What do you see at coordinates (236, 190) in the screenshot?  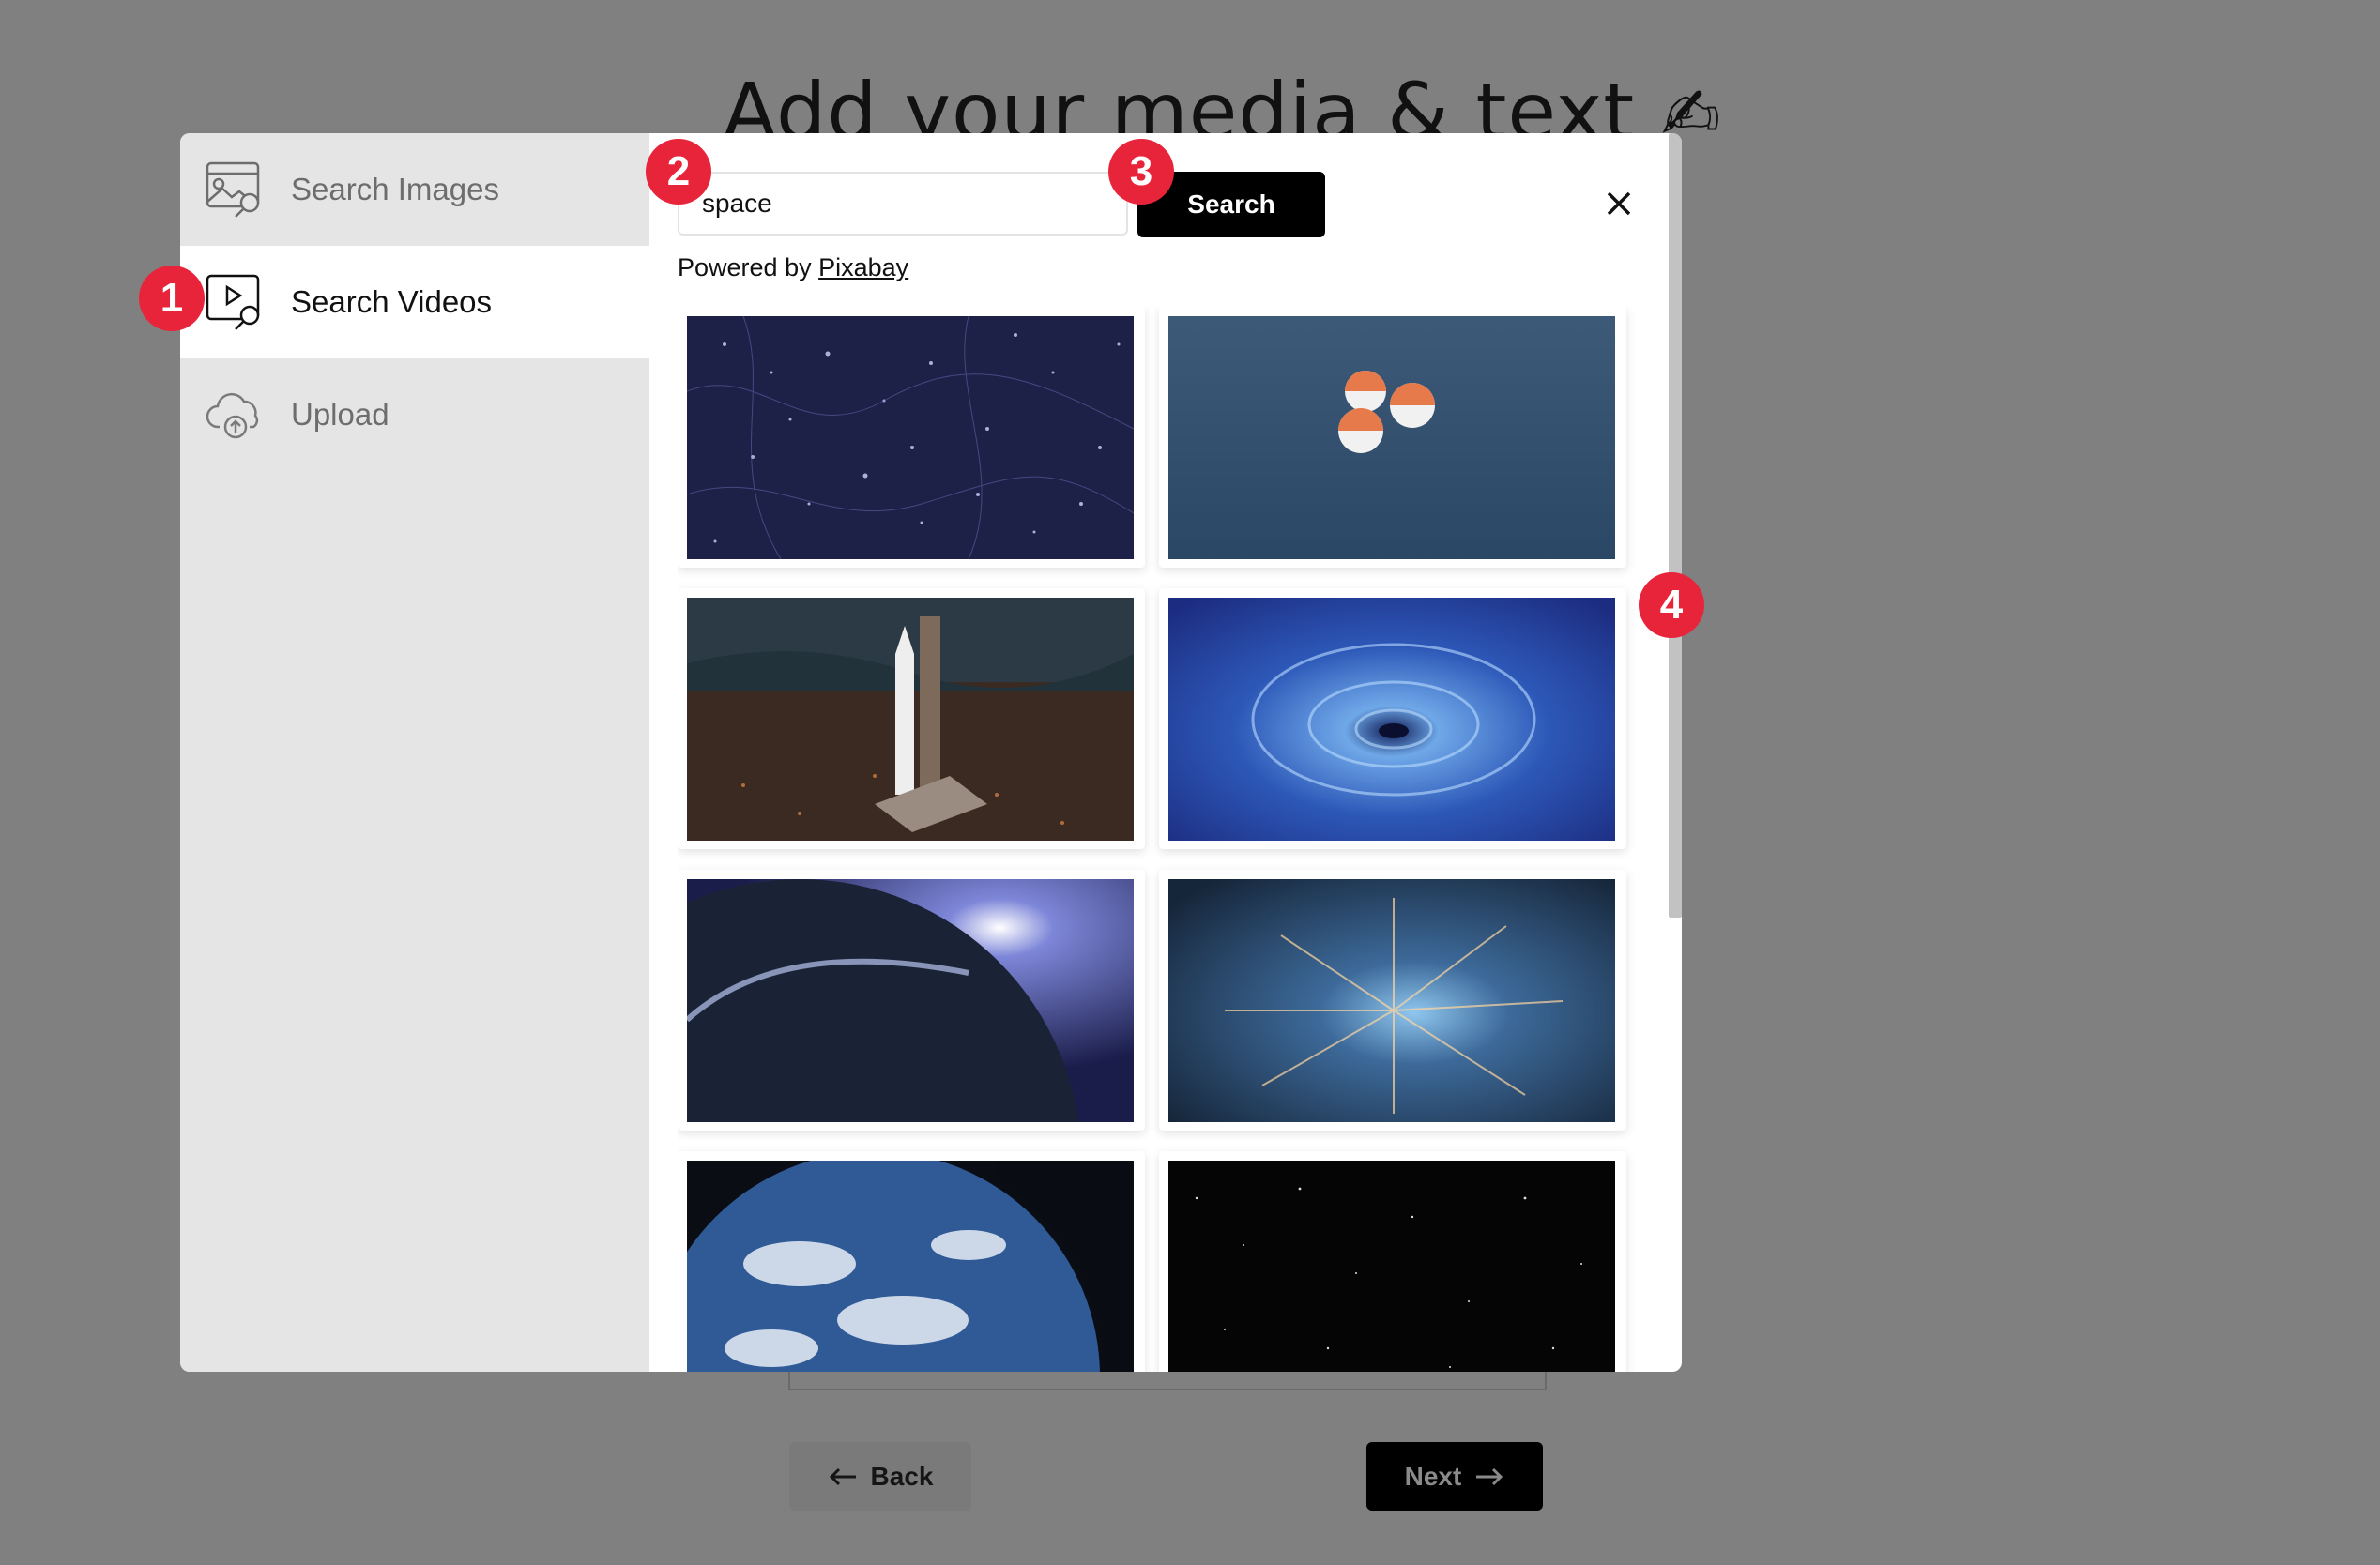 I see `image-search-icon` at bounding box center [236, 190].